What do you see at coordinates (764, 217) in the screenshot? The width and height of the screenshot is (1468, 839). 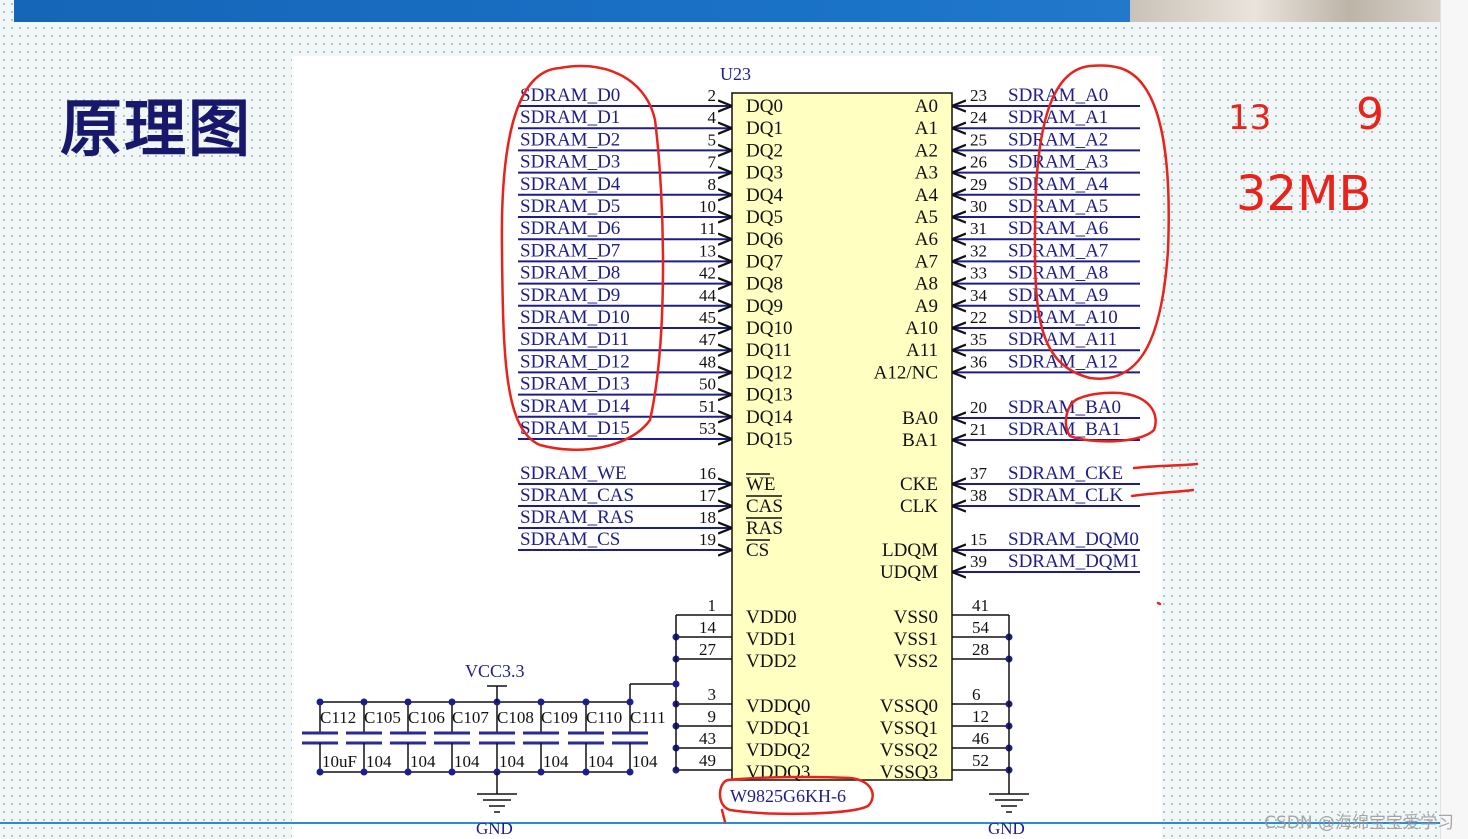 I see `pin-name-dq5: DQ5` at bounding box center [764, 217].